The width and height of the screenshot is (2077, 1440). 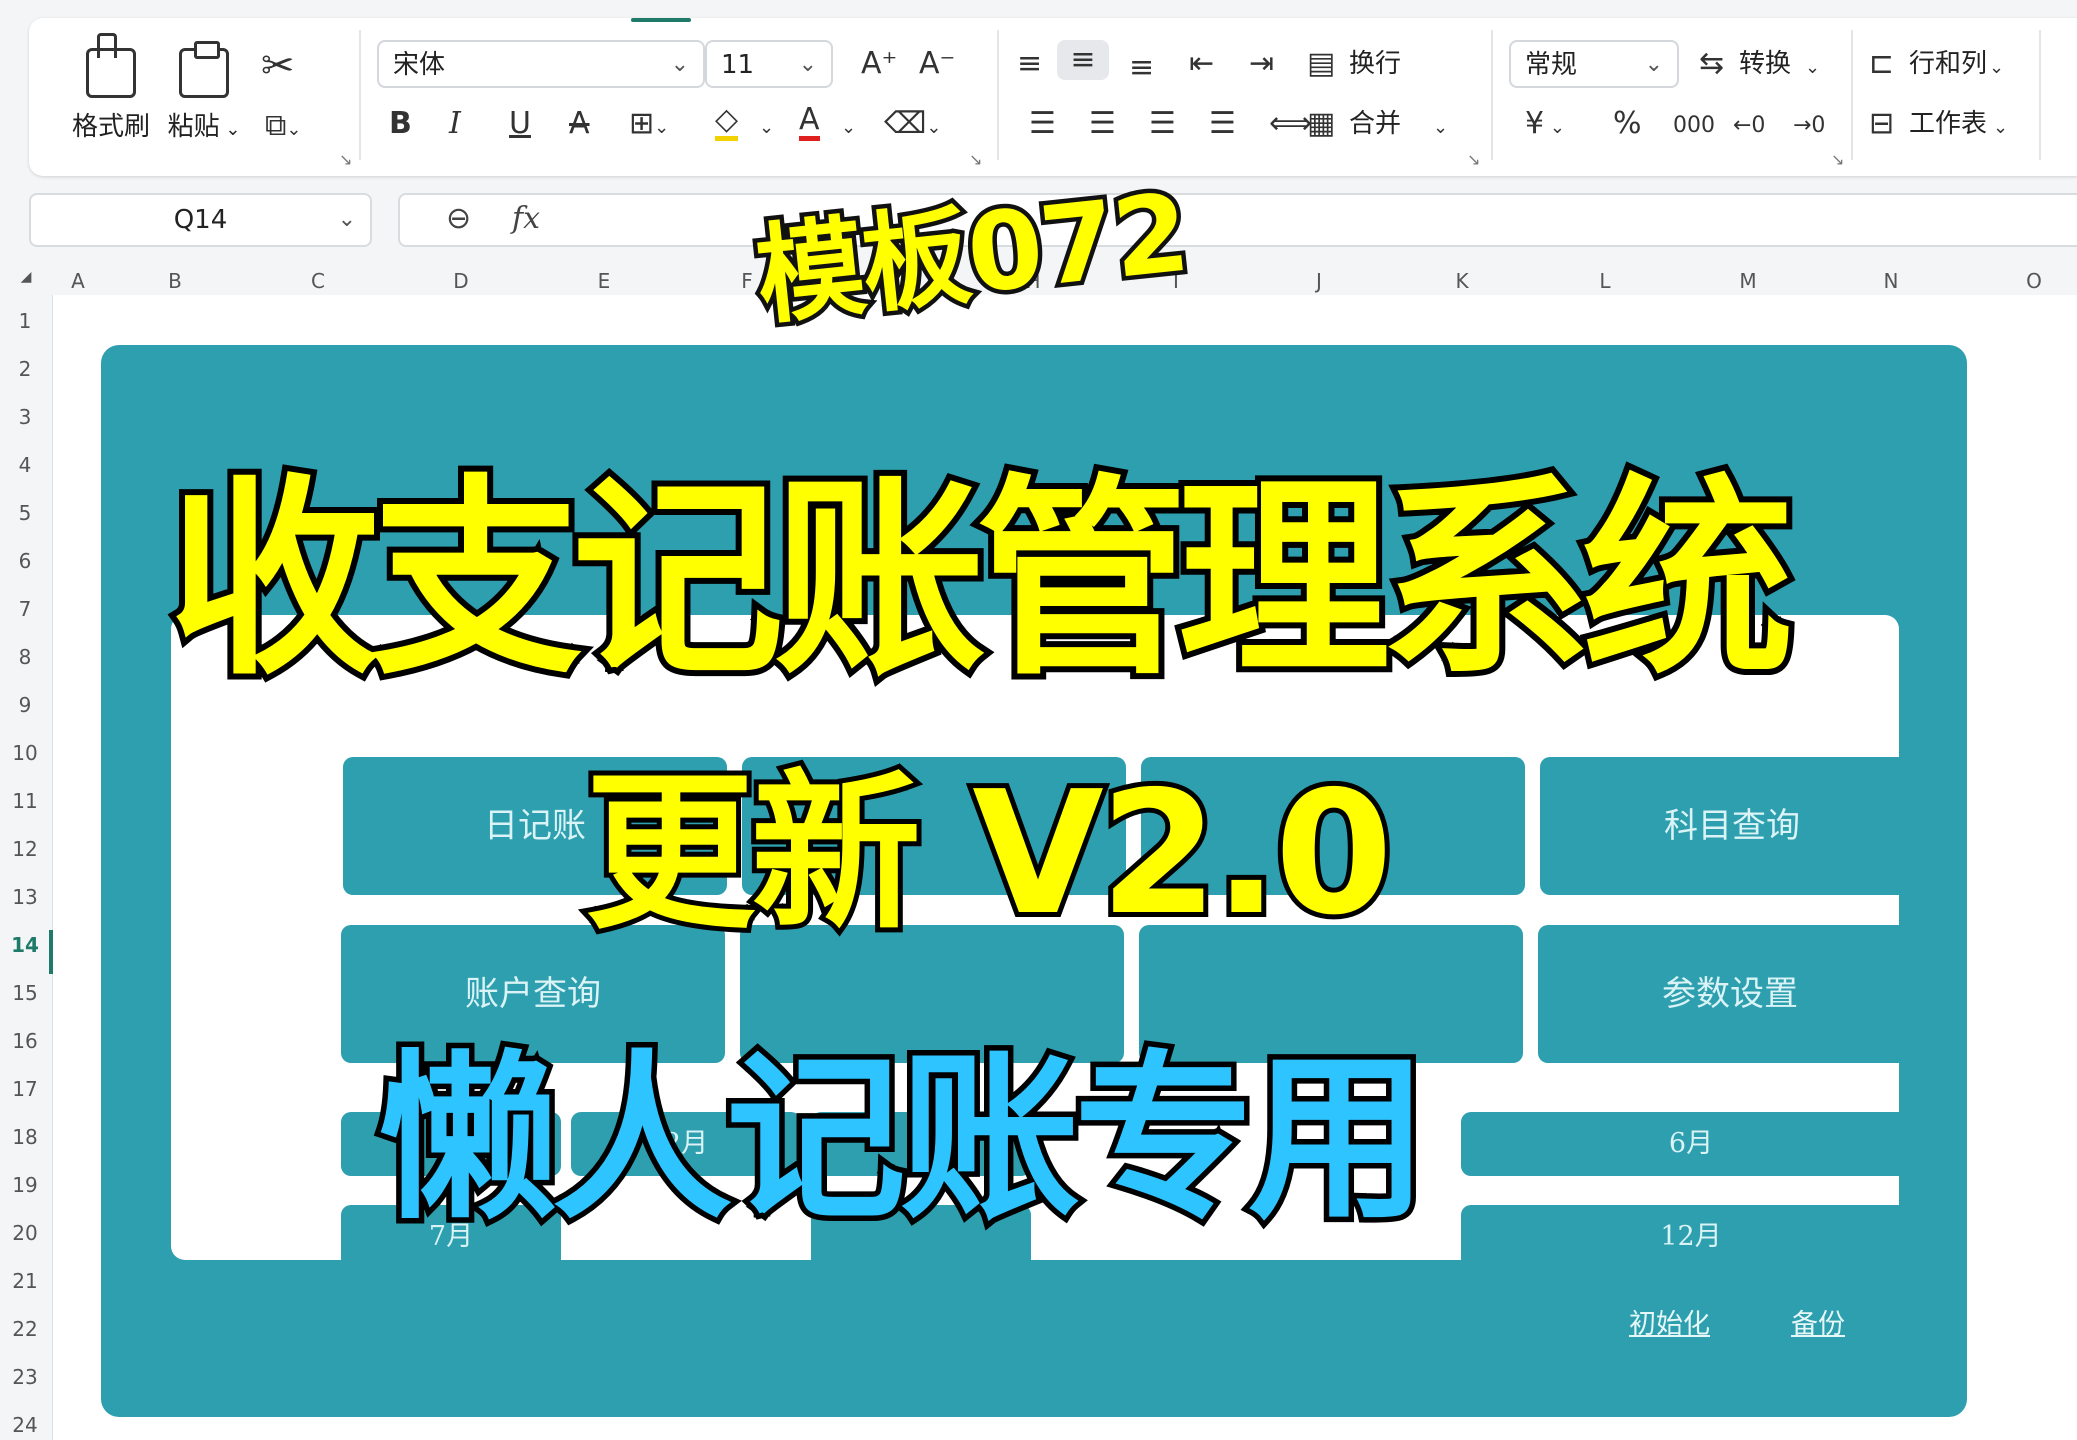 I want to click on underline-icon: U, so click(x=520, y=124).